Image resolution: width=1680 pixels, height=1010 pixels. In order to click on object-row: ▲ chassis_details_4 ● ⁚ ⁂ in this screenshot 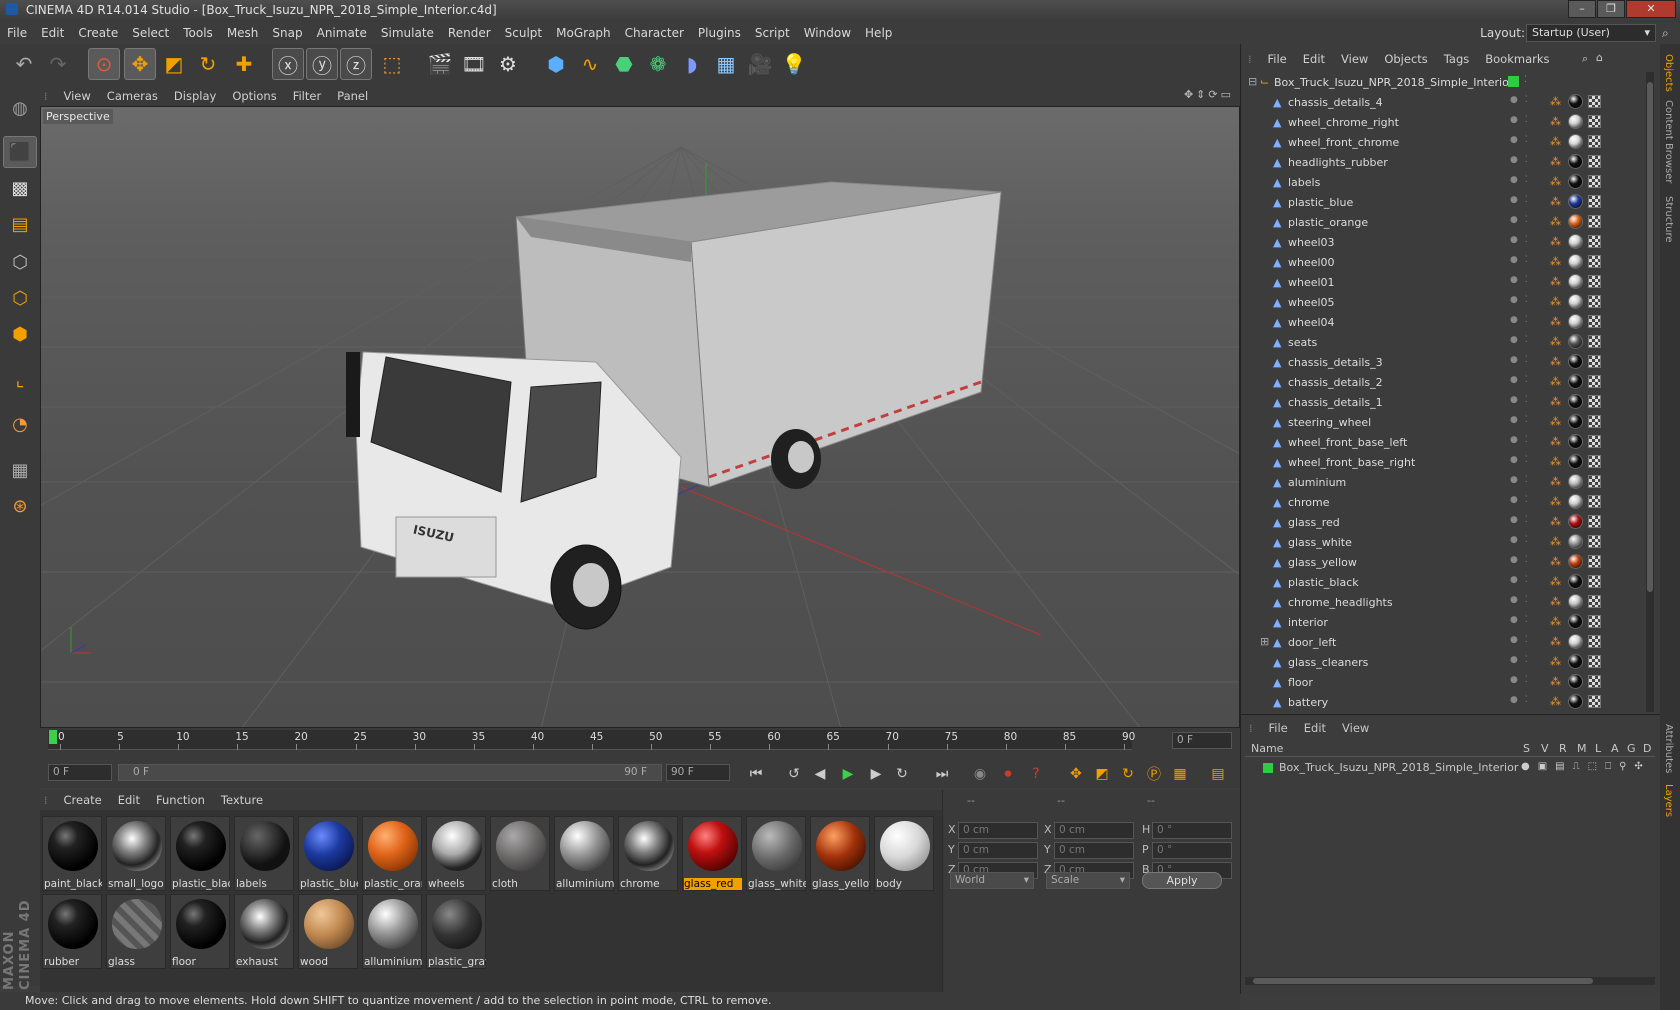, I will do `click(1445, 102)`.